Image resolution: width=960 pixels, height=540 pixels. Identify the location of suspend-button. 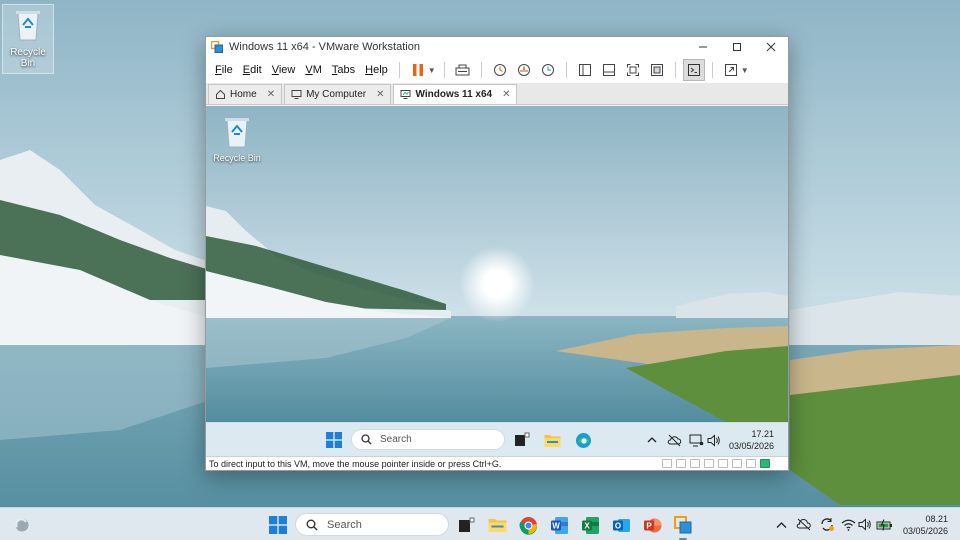
(418, 70).